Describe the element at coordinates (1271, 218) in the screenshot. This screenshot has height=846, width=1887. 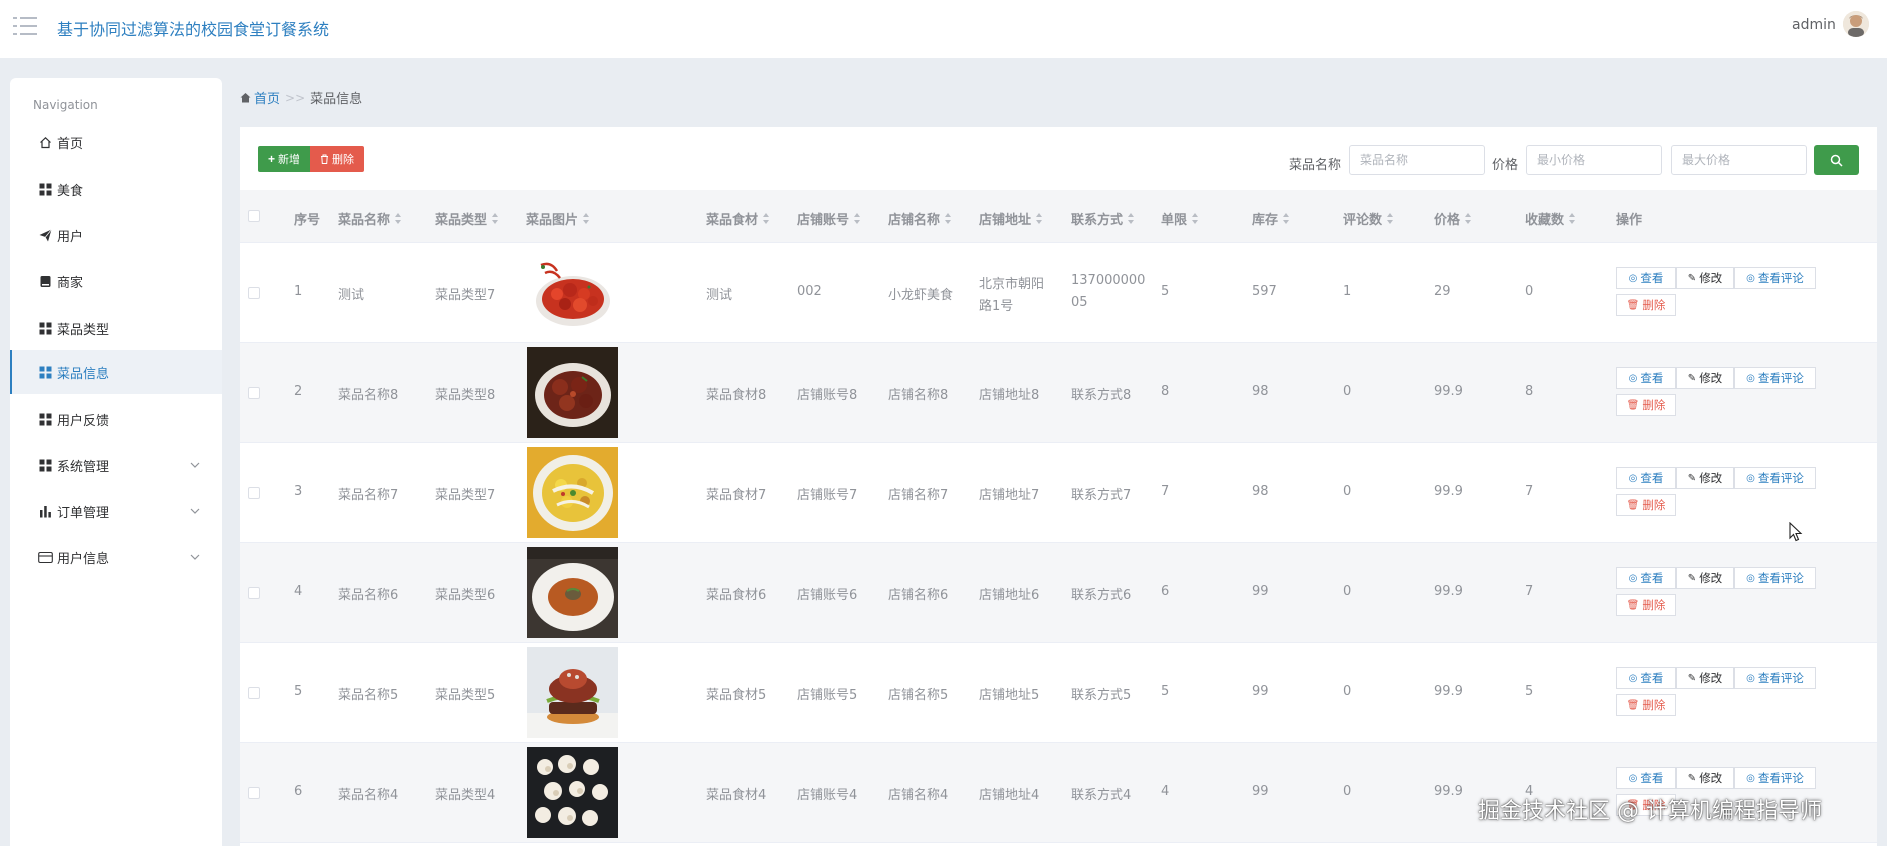
I see `column-header-stock: 库存` at that location.